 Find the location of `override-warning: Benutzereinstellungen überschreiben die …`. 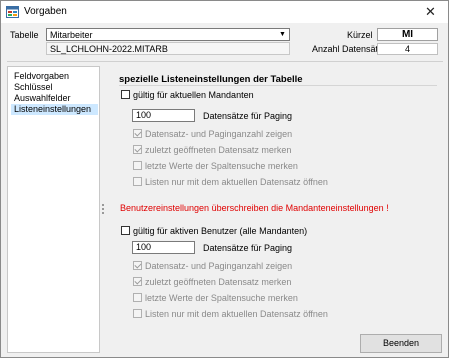

override-warning: Benutzereinstellungen überschreiben die … is located at coordinates (254, 208).